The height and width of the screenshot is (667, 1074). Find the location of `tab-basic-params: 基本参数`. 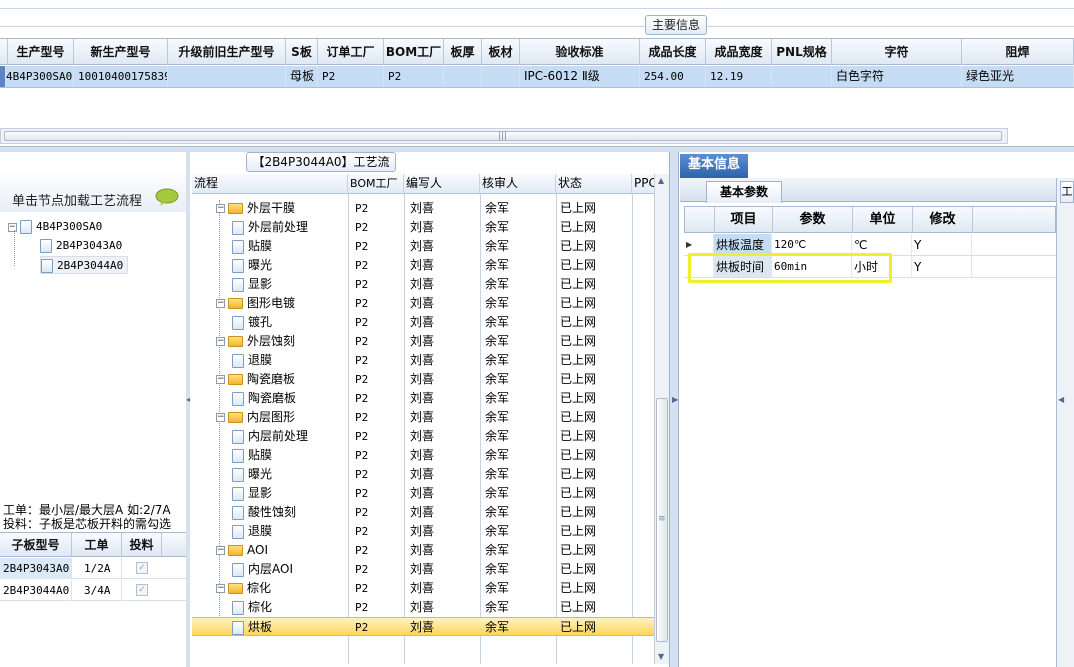

tab-basic-params: 基本参数 is located at coordinates (744, 192).